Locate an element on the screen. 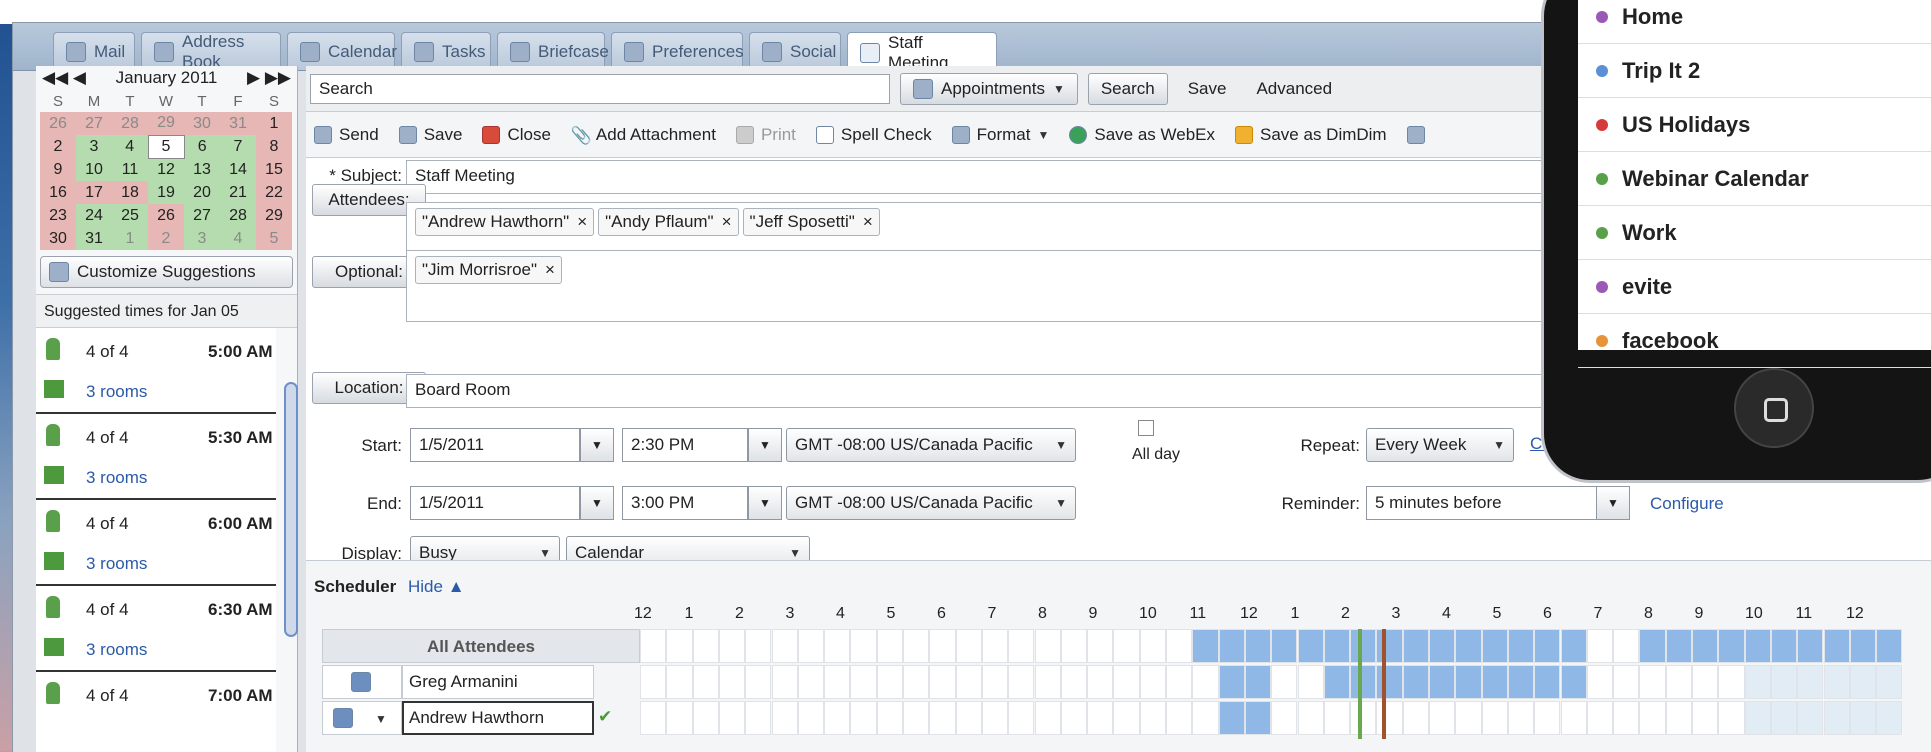 The image size is (1931, 752). end-date-picker-button: ▼ is located at coordinates (597, 503).